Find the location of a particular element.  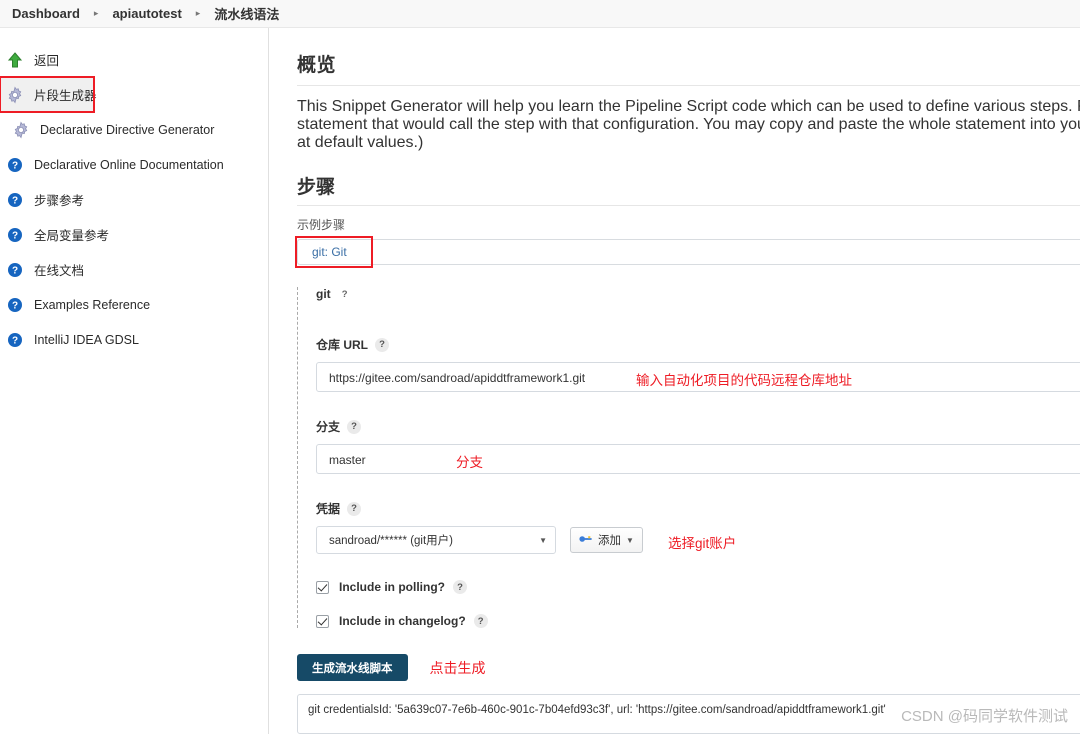

step-select-wrapper: git: Git is located at coordinates (687, 252).